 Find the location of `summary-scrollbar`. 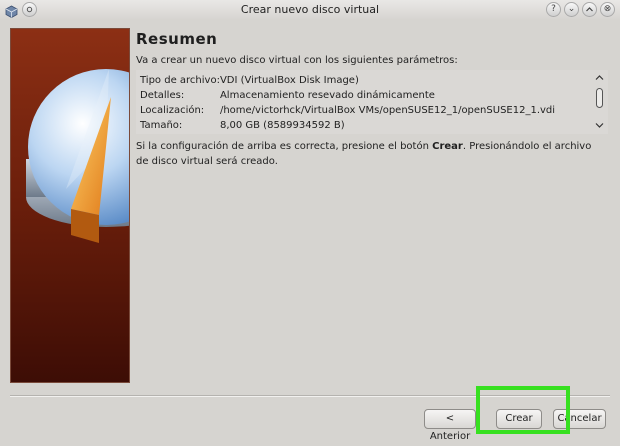

summary-scrollbar is located at coordinates (600, 102).